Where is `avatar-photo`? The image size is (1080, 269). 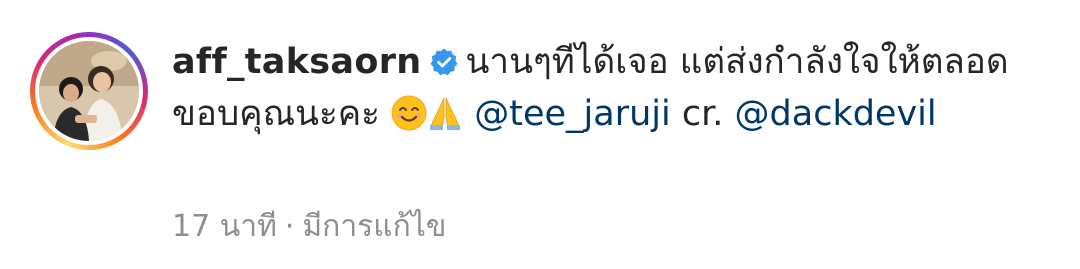 avatar-photo is located at coordinates (89, 91).